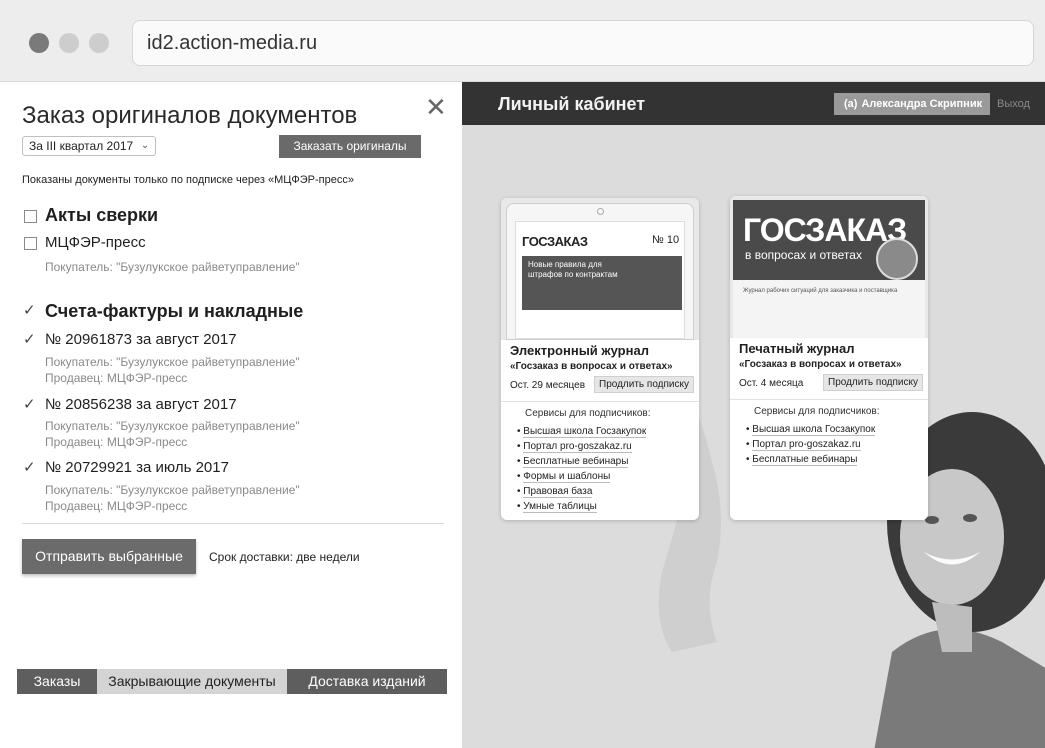 This screenshot has width=1045, height=748. What do you see at coordinates (602, 283) in the screenshot?
I see `cover-banner: Новые правила для штрафов по контрактам` at bounding box center [602, 283].